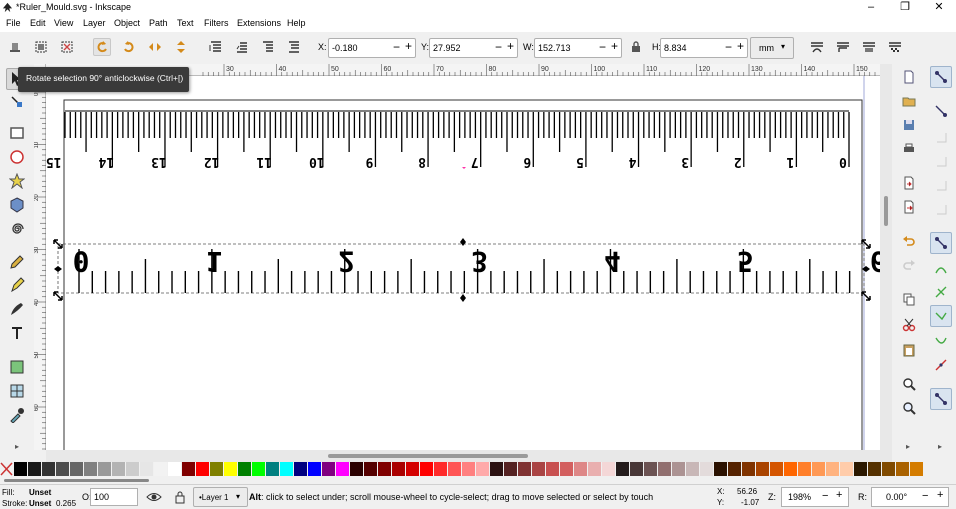 The height and width of the screenshot is (509, 956). I want to click on pencil-tool-icon, so click(17, 262).